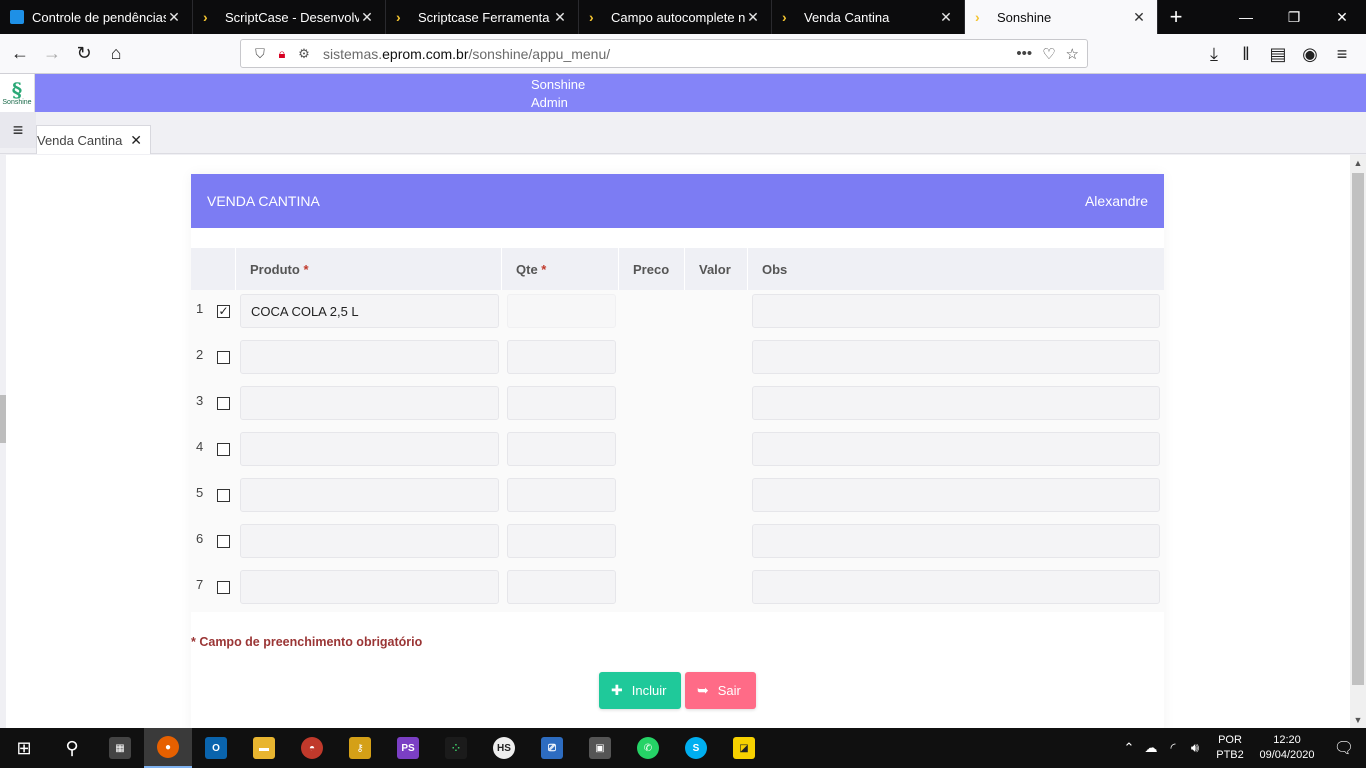  I want to click on scroll-down-icon: ▼, so click(1358, 720).